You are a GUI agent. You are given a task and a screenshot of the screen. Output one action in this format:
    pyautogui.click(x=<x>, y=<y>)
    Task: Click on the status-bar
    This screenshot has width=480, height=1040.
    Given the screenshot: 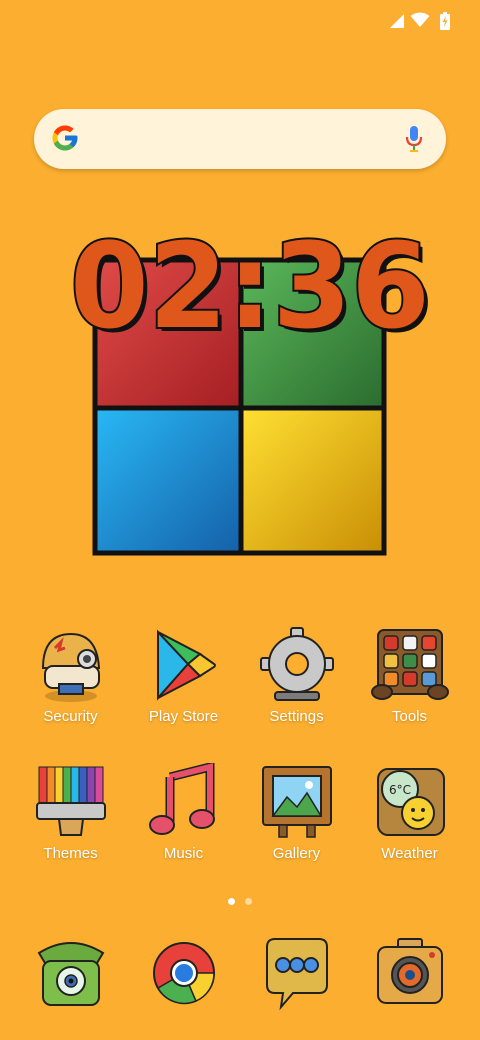 What is the action you would take?
    pyautogui.click(x=240, y=20)
    